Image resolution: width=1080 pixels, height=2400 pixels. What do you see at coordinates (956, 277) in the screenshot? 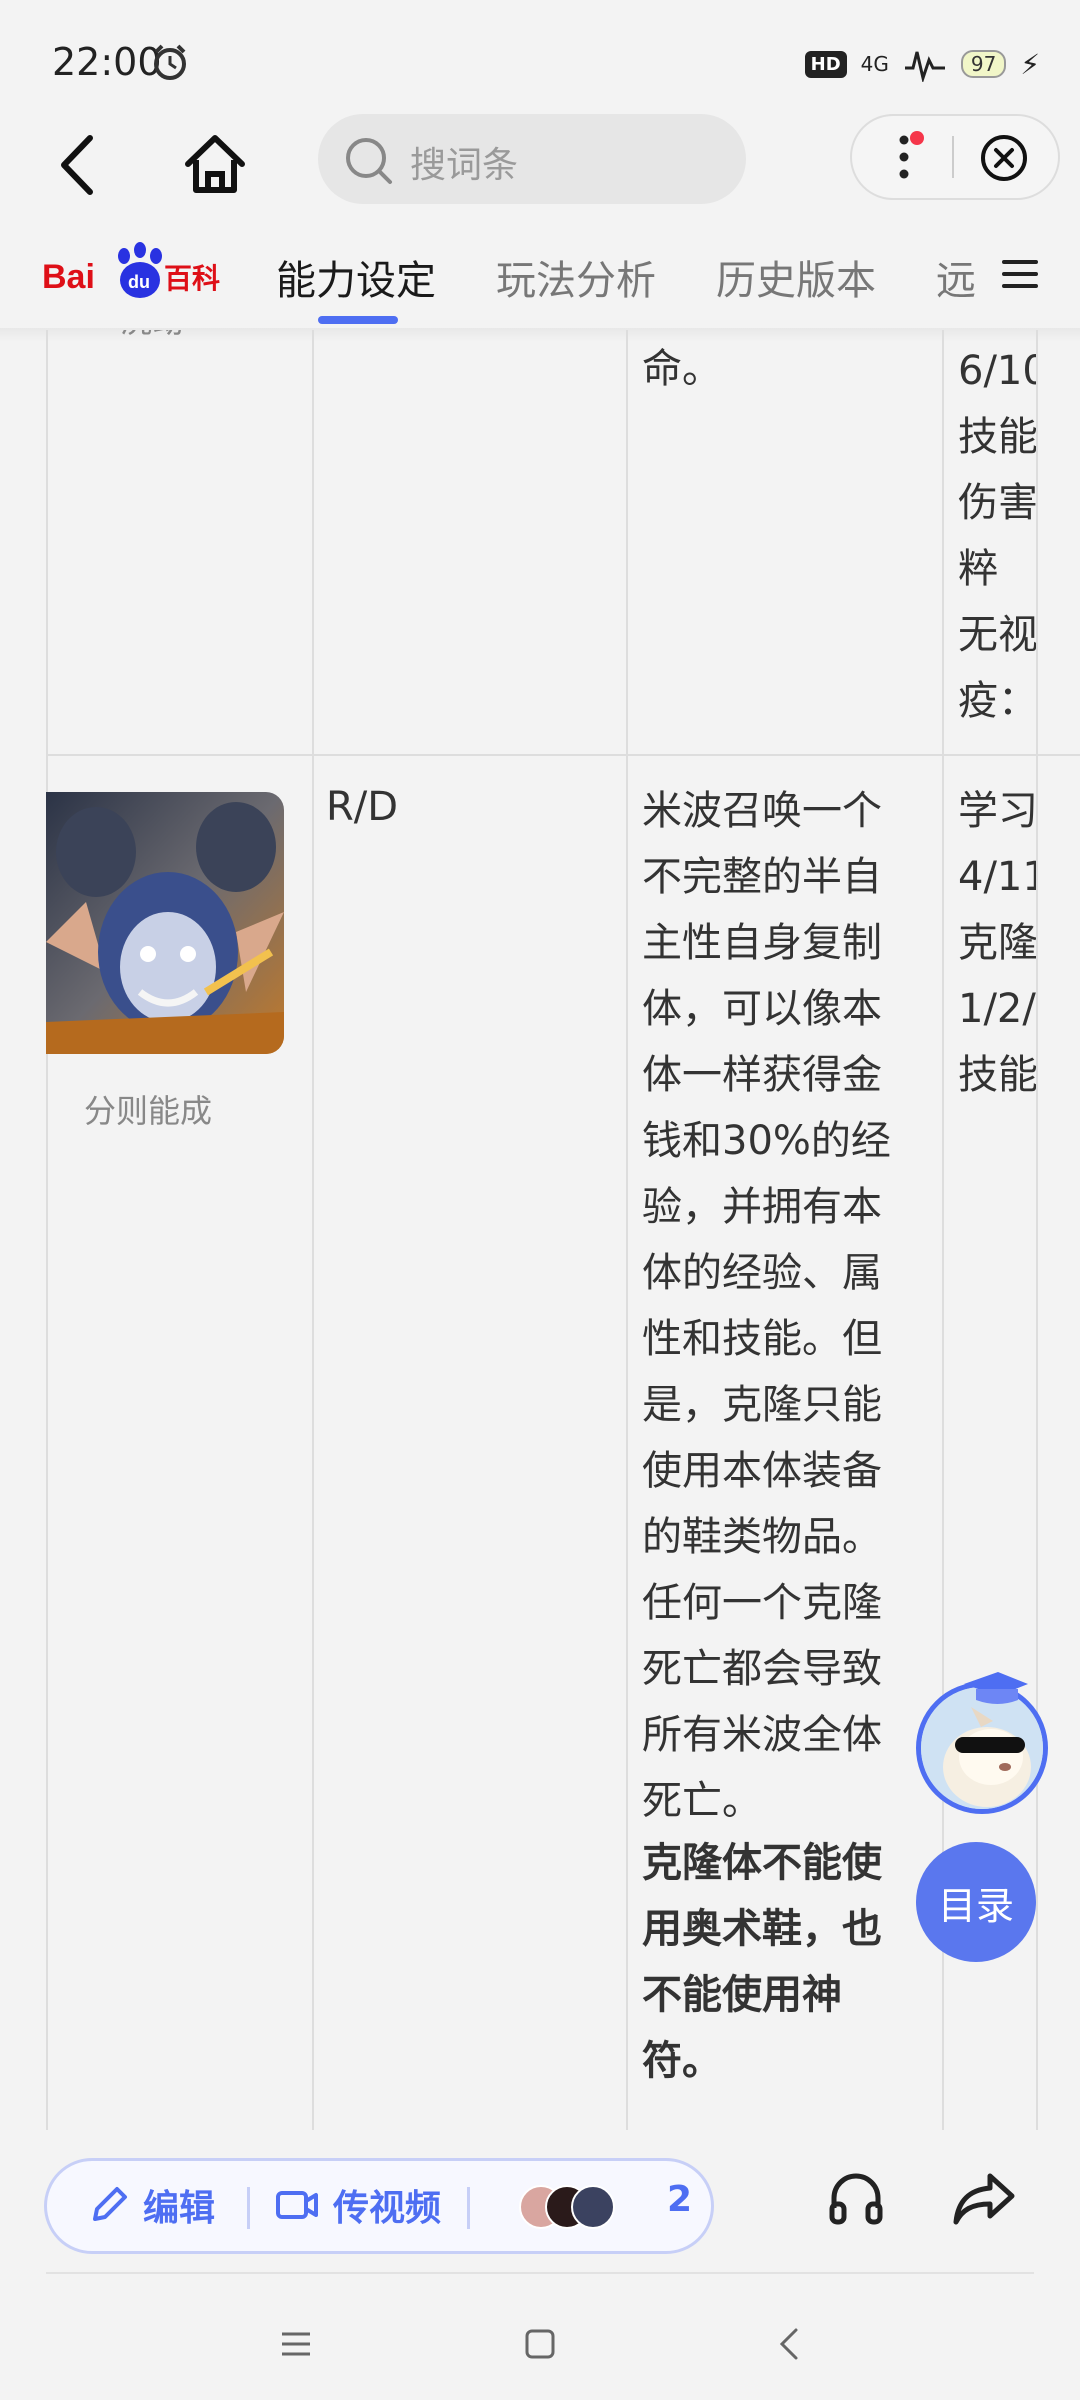
I see `tab-more-cut: 远` at bounding box center [956, 277].